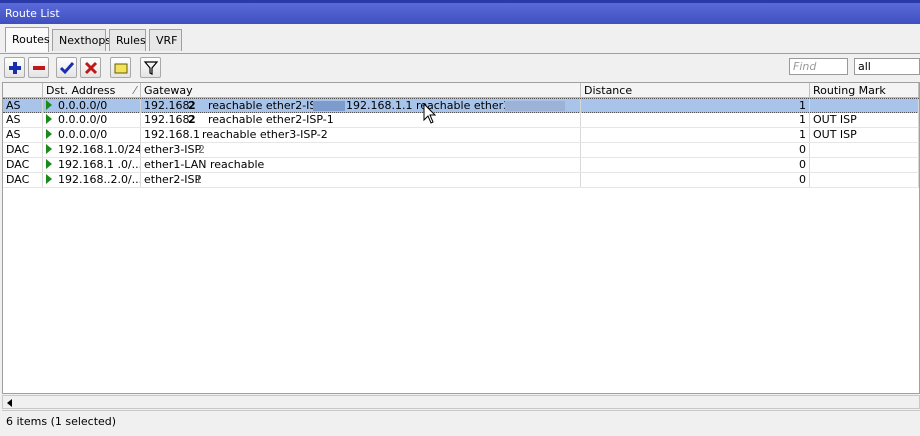  I want to click on row-gateway: ether1-LAN reachable, so click(361, 165).